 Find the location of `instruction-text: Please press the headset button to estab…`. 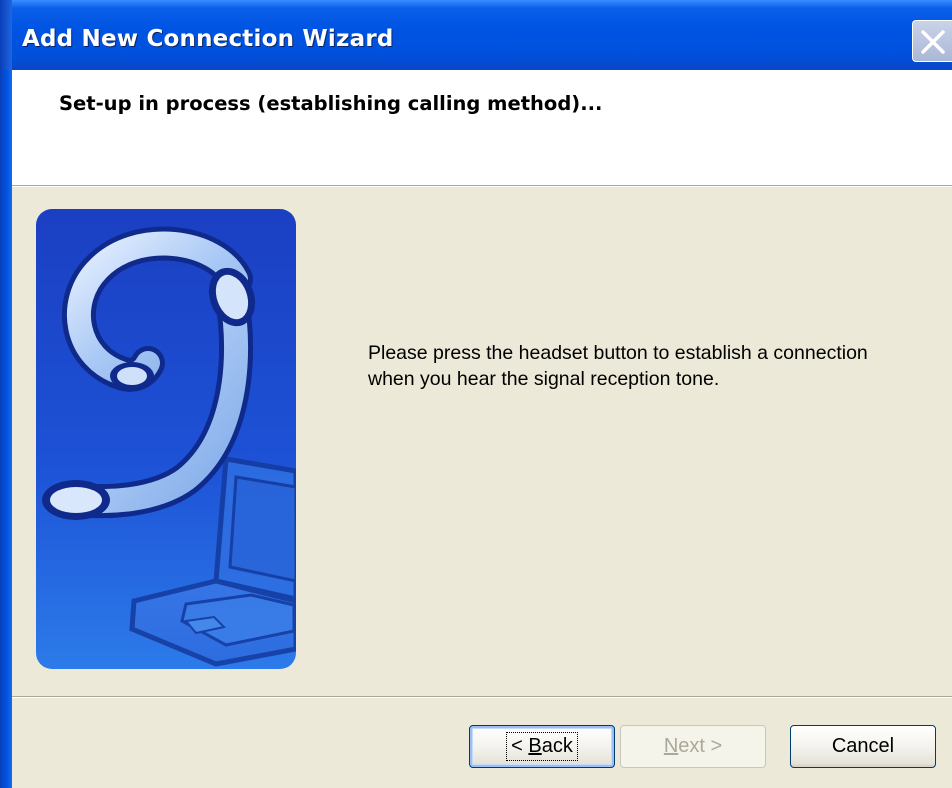

instruction-text: Please press the headset button to estab… is located at coordinates (653, 366).